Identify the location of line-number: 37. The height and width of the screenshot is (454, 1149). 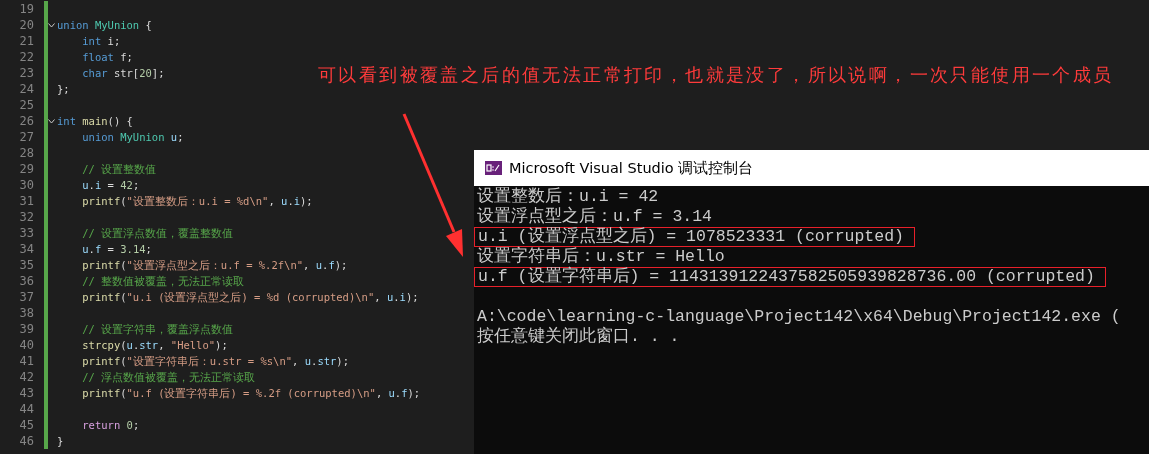
(26, 297).